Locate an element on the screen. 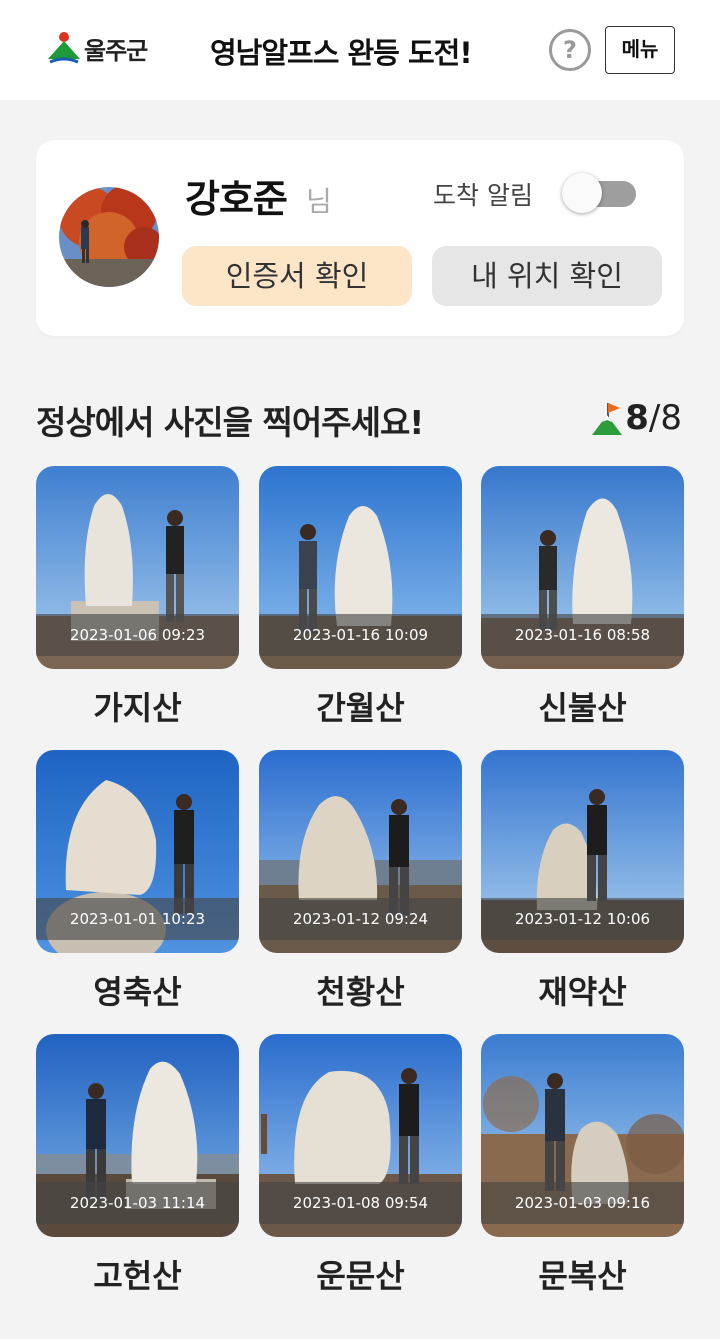  summit-photo-tile: 2023-01-06 09:23 is located at coordinates (137, 567).